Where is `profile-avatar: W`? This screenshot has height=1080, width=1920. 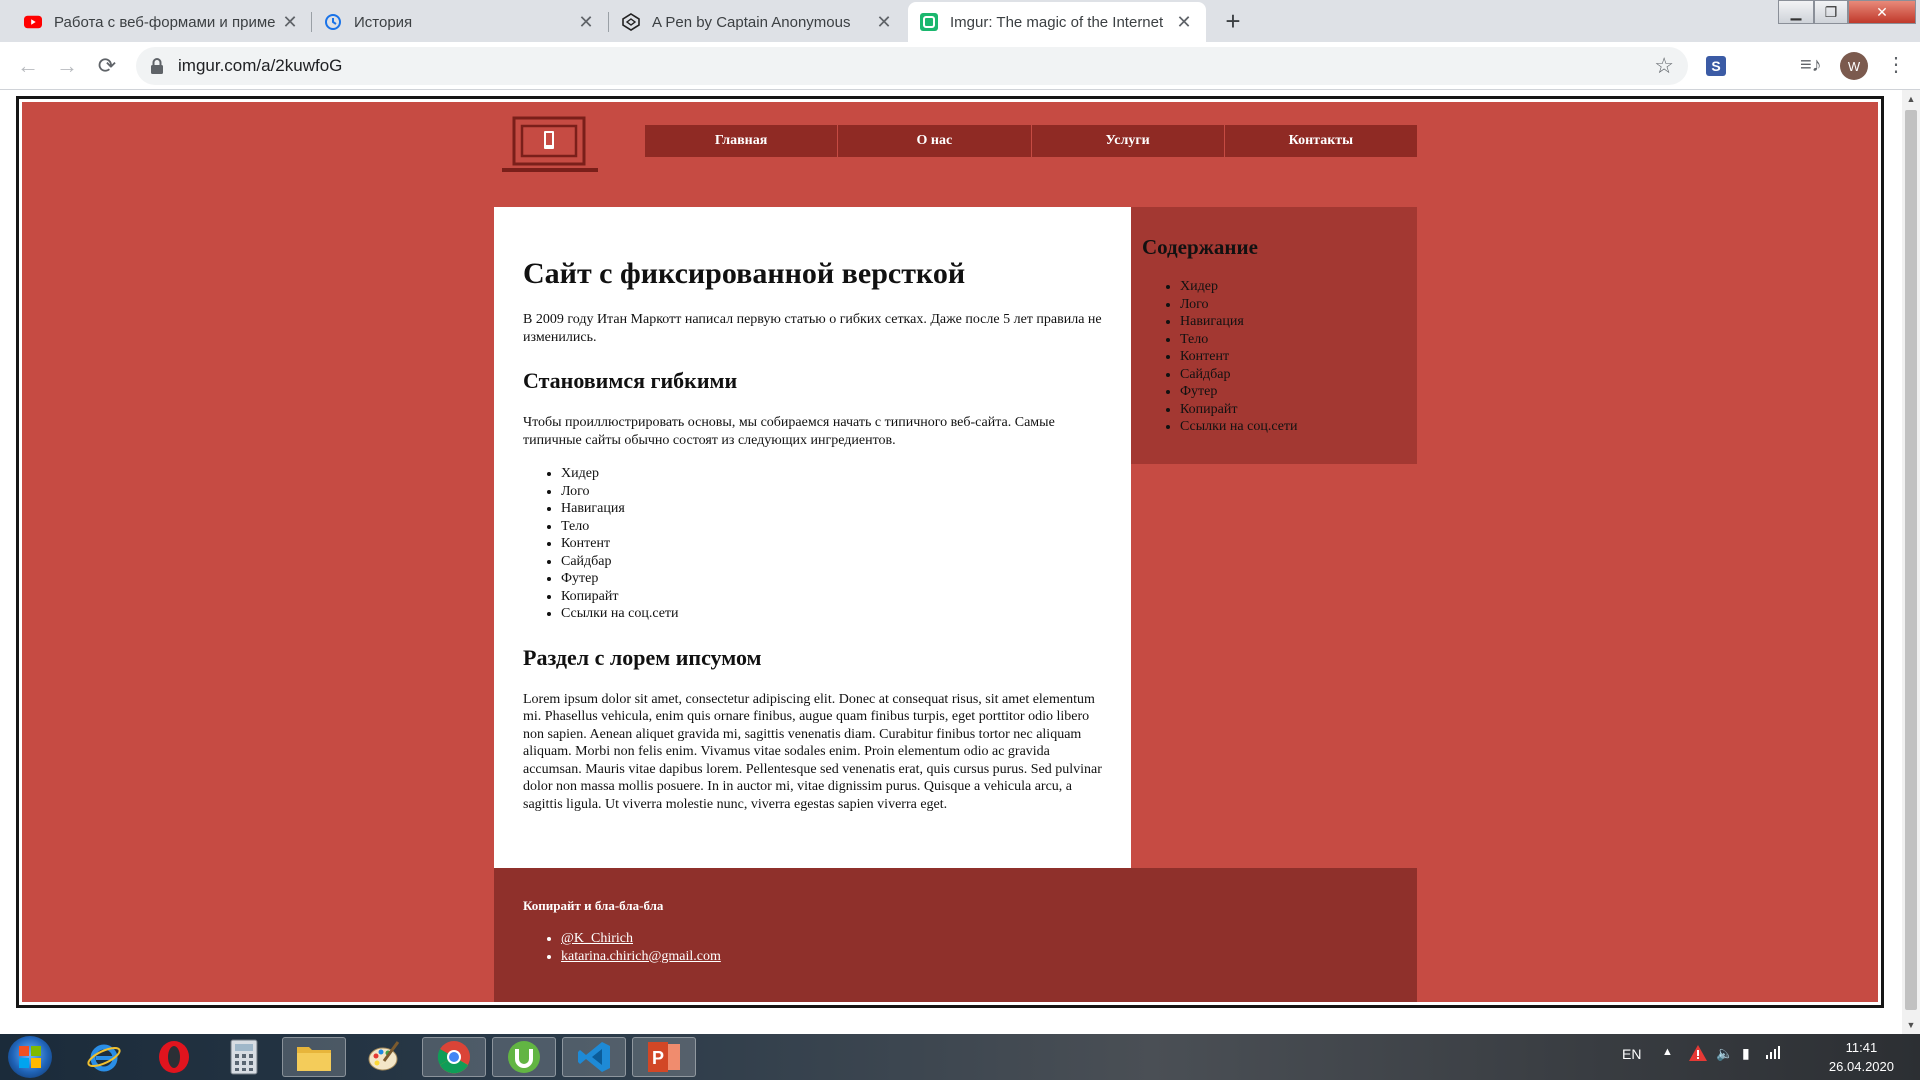
profile-avatar: W is located at coordinates (1854, 66).